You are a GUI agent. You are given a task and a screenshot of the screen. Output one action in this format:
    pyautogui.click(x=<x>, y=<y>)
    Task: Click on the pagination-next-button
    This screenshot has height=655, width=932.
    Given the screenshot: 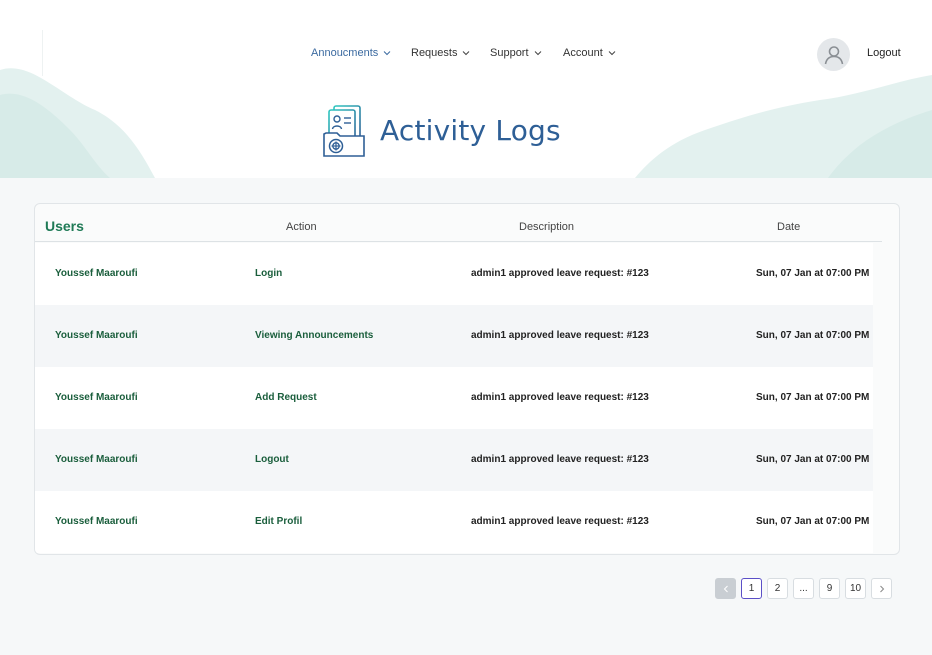 What is the action you would take?
    pyautogui.click(x=881, y=588)
    